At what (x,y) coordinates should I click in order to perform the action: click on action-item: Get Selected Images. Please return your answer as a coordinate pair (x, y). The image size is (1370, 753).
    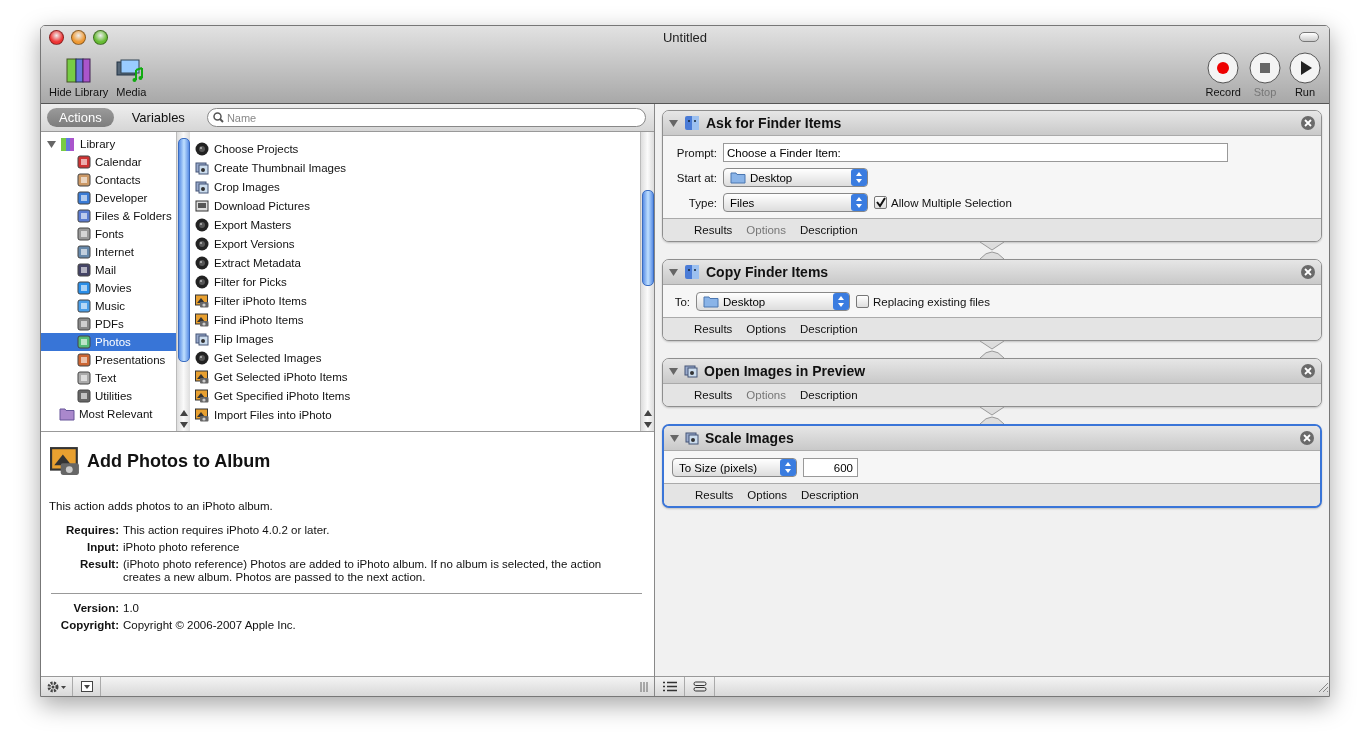
    Looking at the image, I should click on (415, 357).